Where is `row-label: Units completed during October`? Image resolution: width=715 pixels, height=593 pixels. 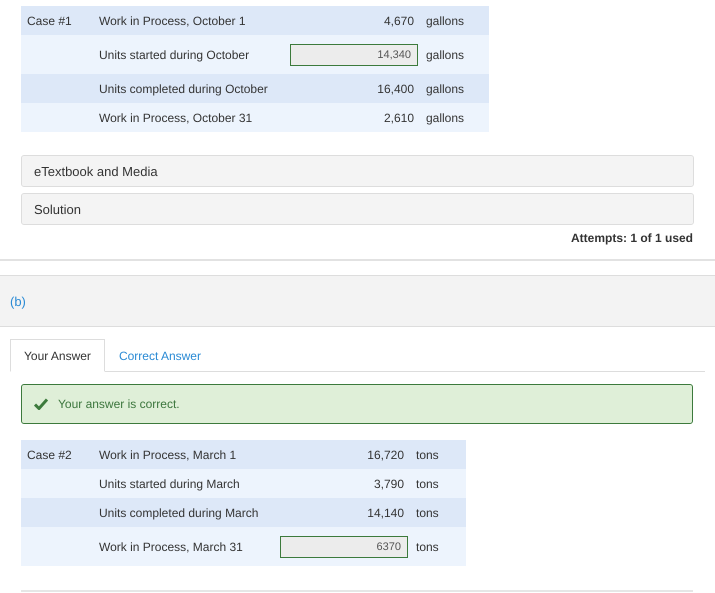
row-label: Units completed during October is located at coordinates (183, 89).